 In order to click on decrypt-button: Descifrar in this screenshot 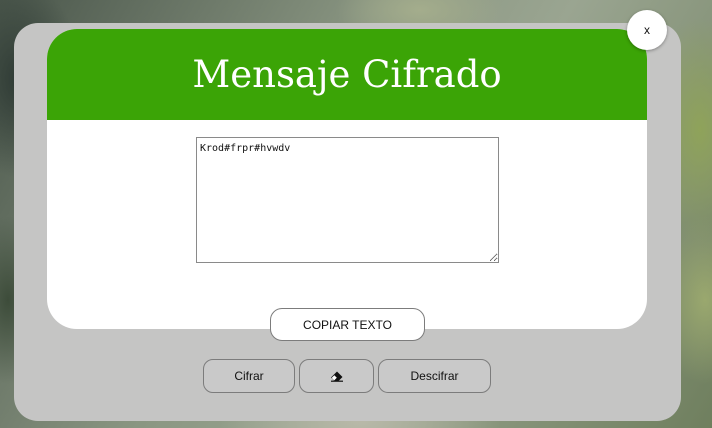, I will do `click(434, 376)`.